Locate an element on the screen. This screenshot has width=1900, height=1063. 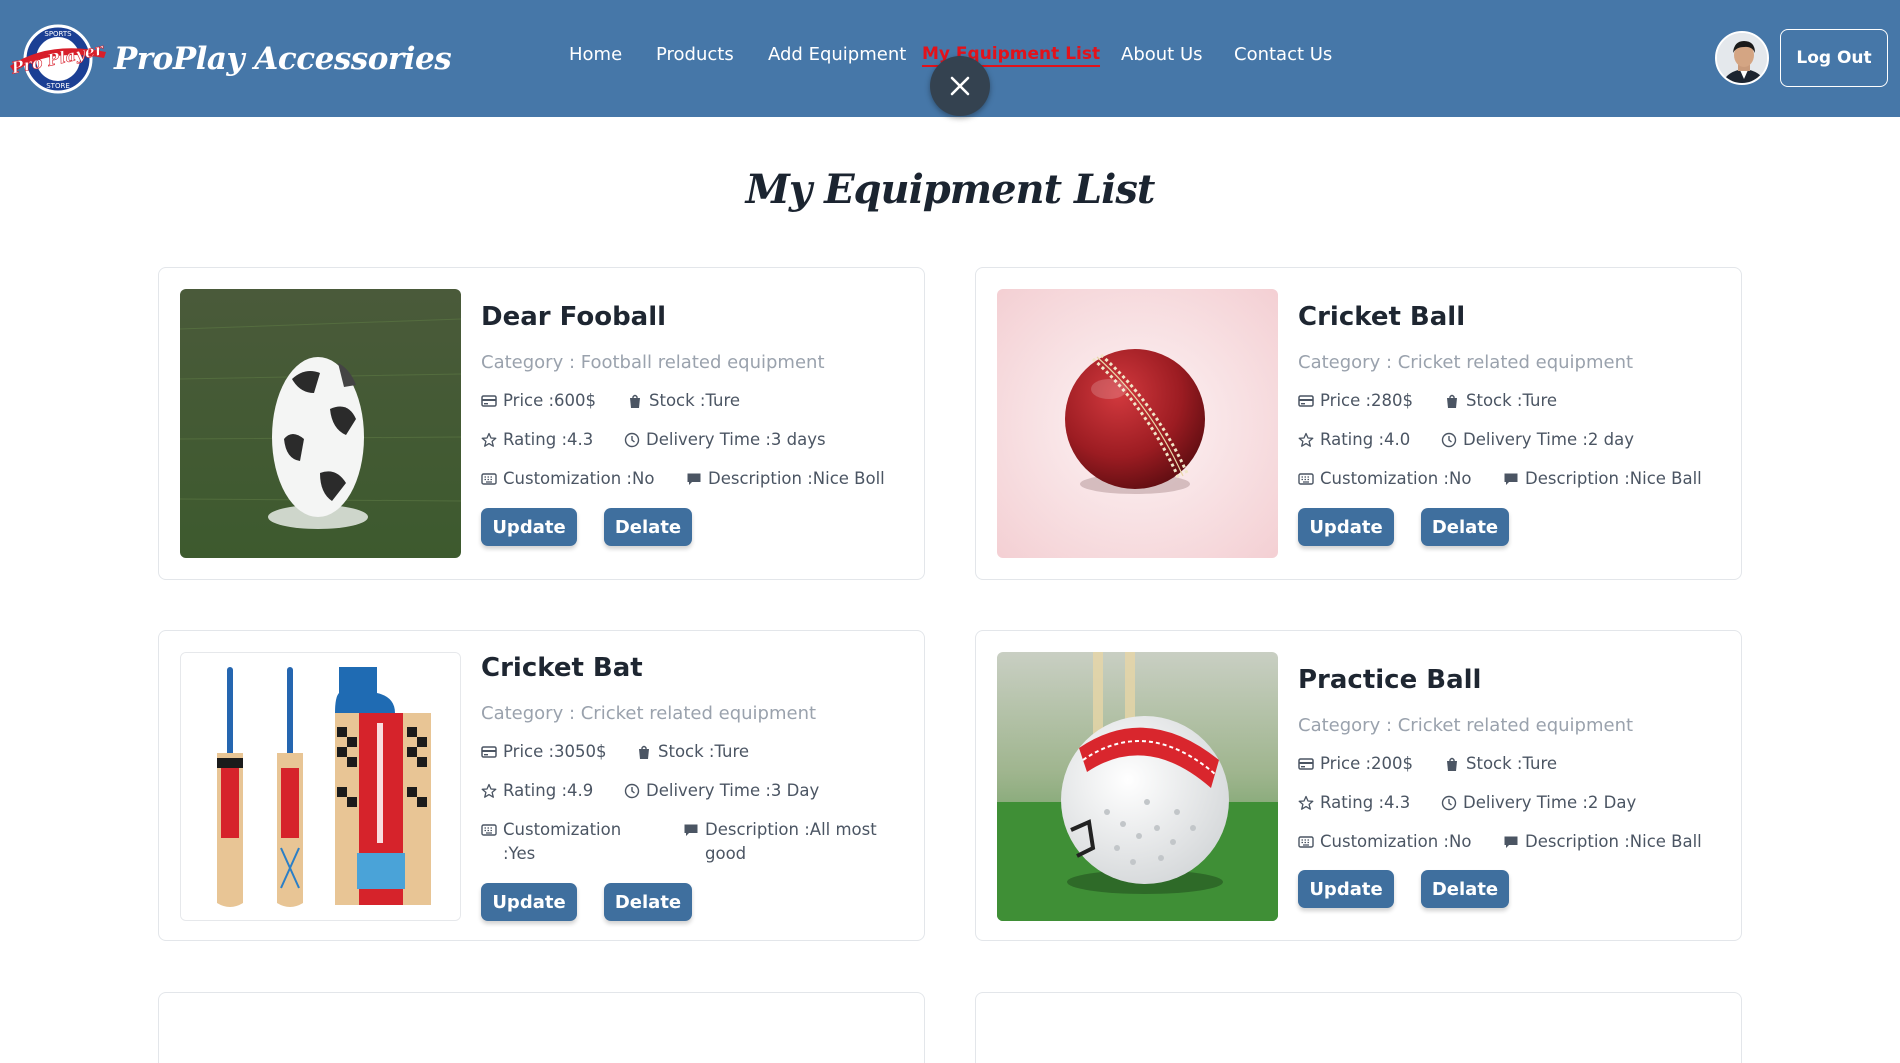
avatar-image is located at coordinates (1742, 58).